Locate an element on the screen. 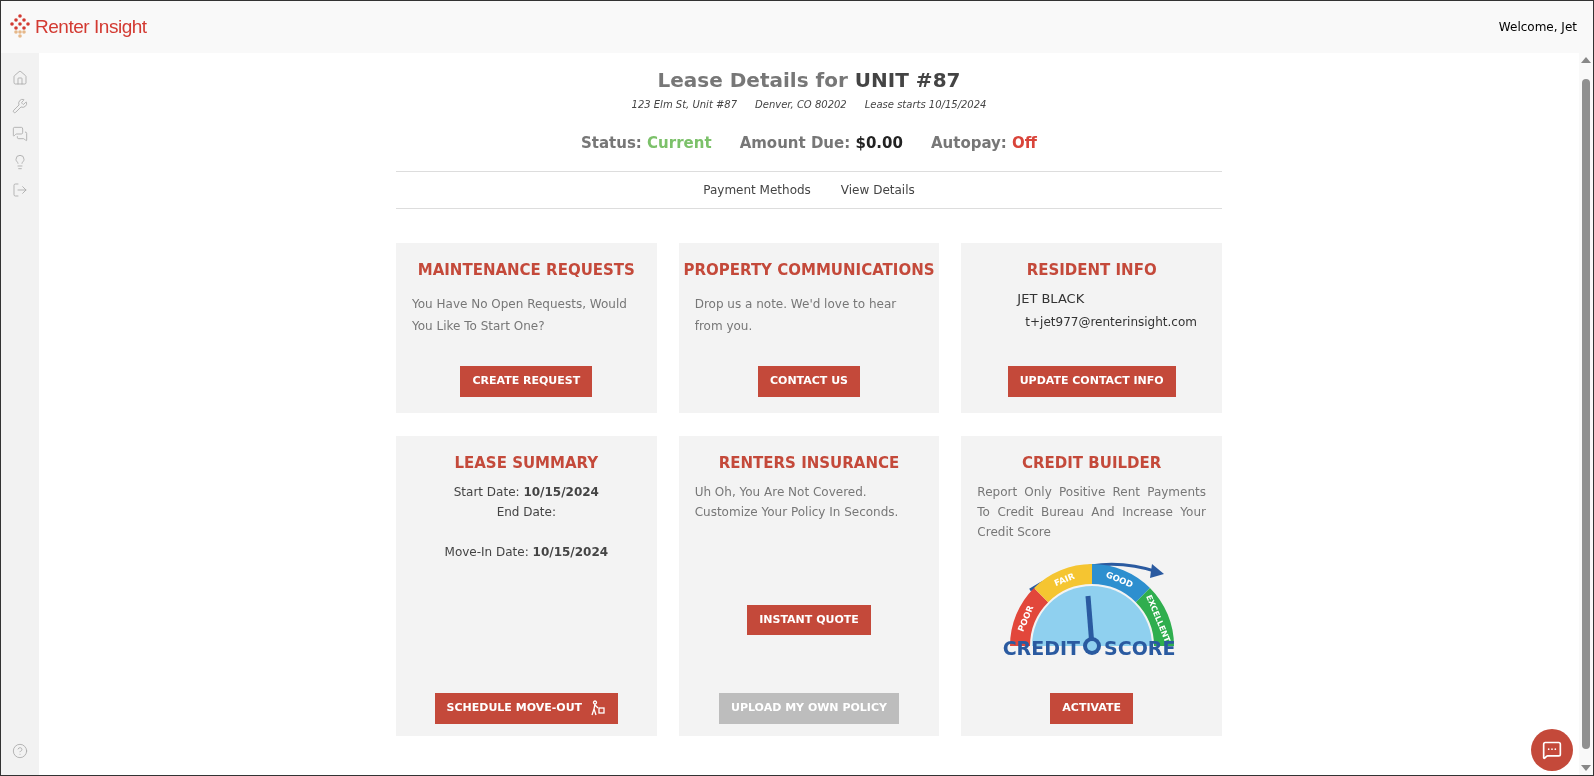 The image size is (1594, 776). status-item: Status: Current is located at coordinates (646, 143).